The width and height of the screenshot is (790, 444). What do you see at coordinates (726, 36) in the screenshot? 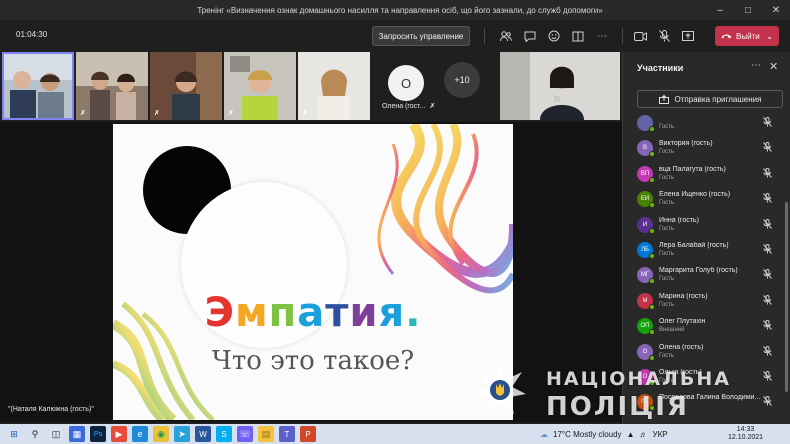
I see `phone-icon` at bounding box center [726, 36].